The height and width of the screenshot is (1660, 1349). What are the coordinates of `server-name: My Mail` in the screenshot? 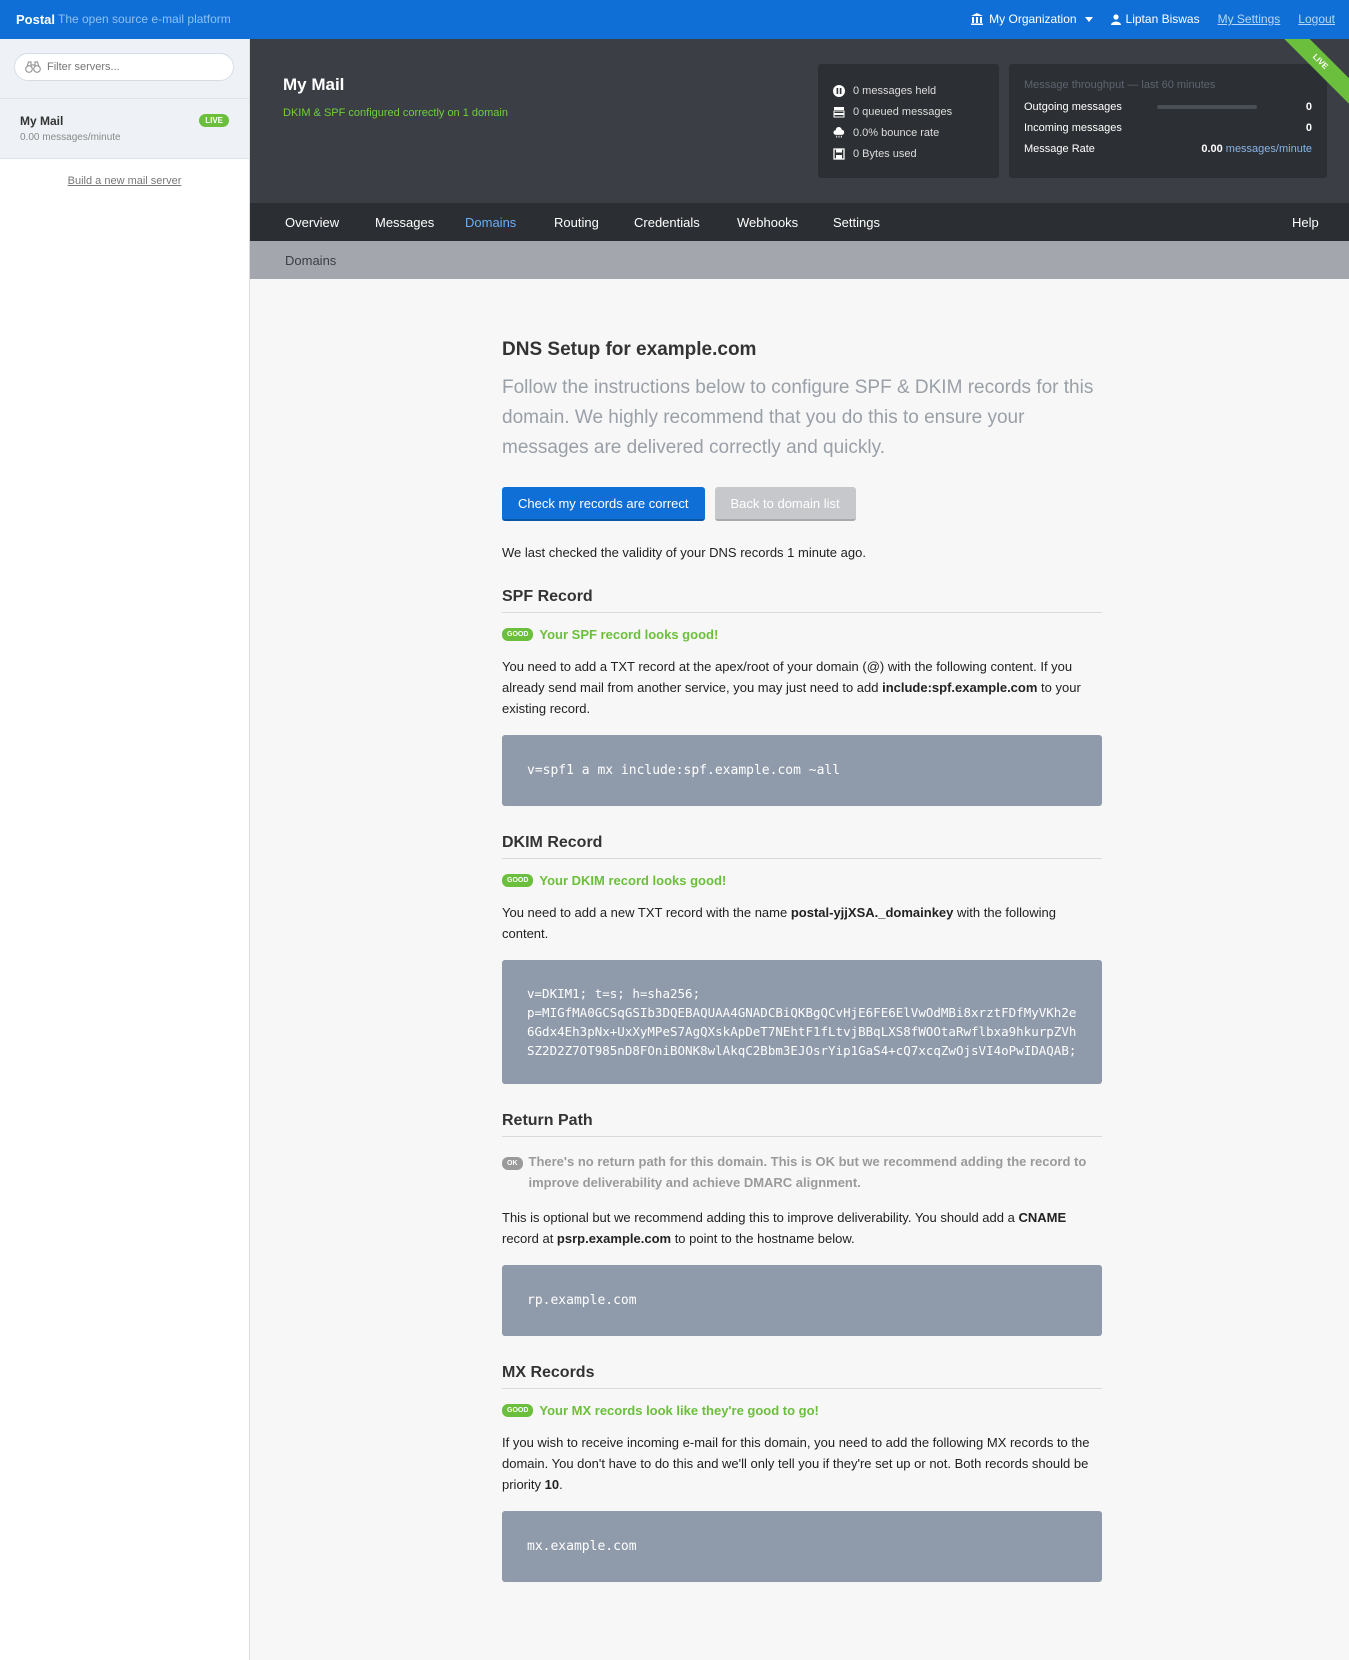 It's located at (42, 121).